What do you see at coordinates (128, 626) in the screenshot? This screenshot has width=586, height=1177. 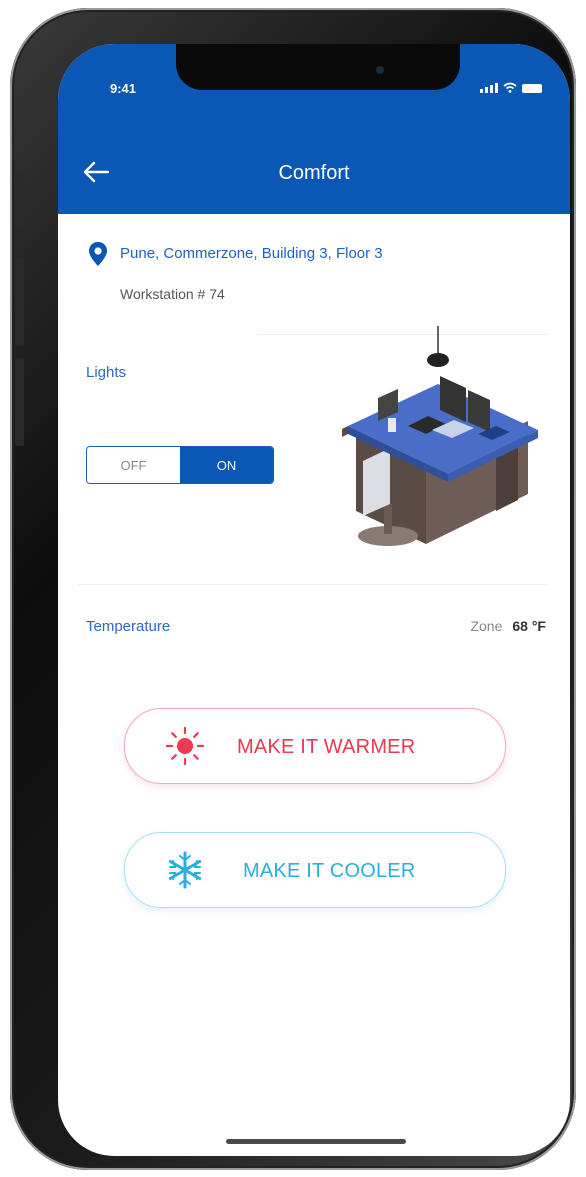 I see `temperature-label: Temperature` at bounding box center [128, 626].